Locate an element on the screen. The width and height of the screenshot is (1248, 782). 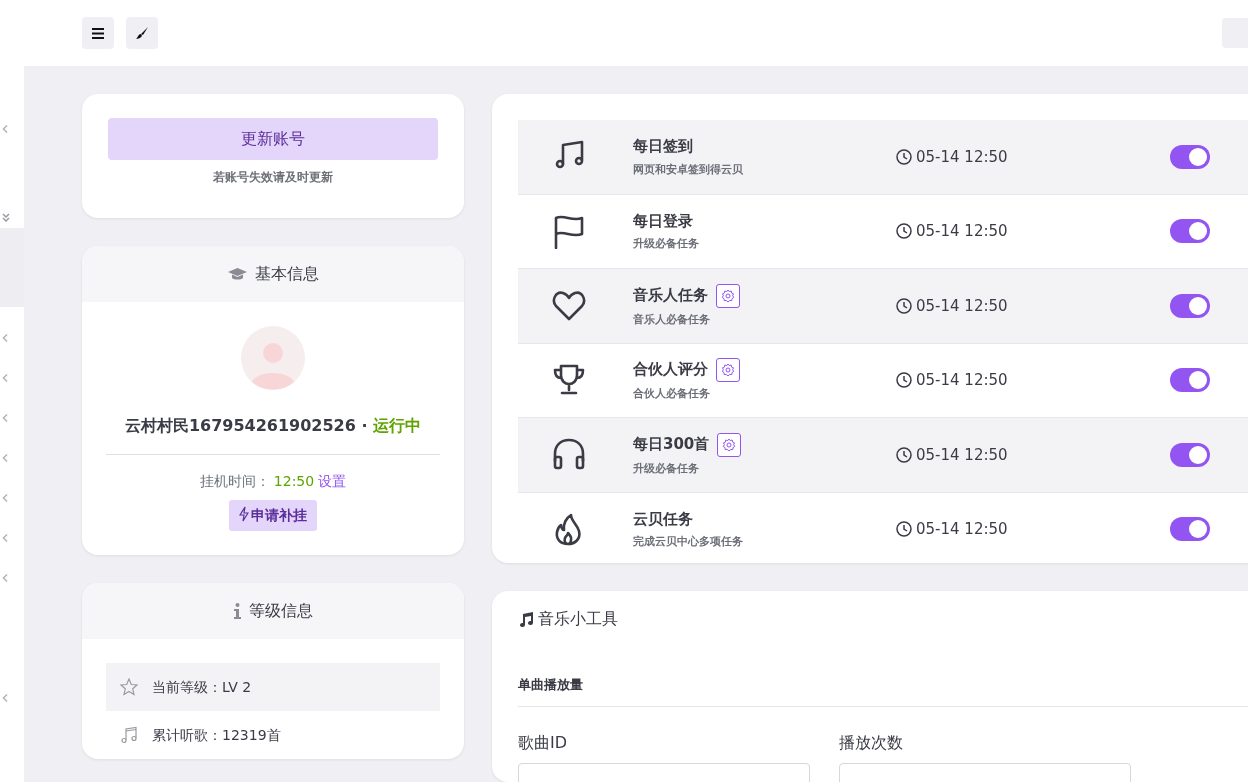
card-title: 音乐小工具 is located at coordinates (578, 618).